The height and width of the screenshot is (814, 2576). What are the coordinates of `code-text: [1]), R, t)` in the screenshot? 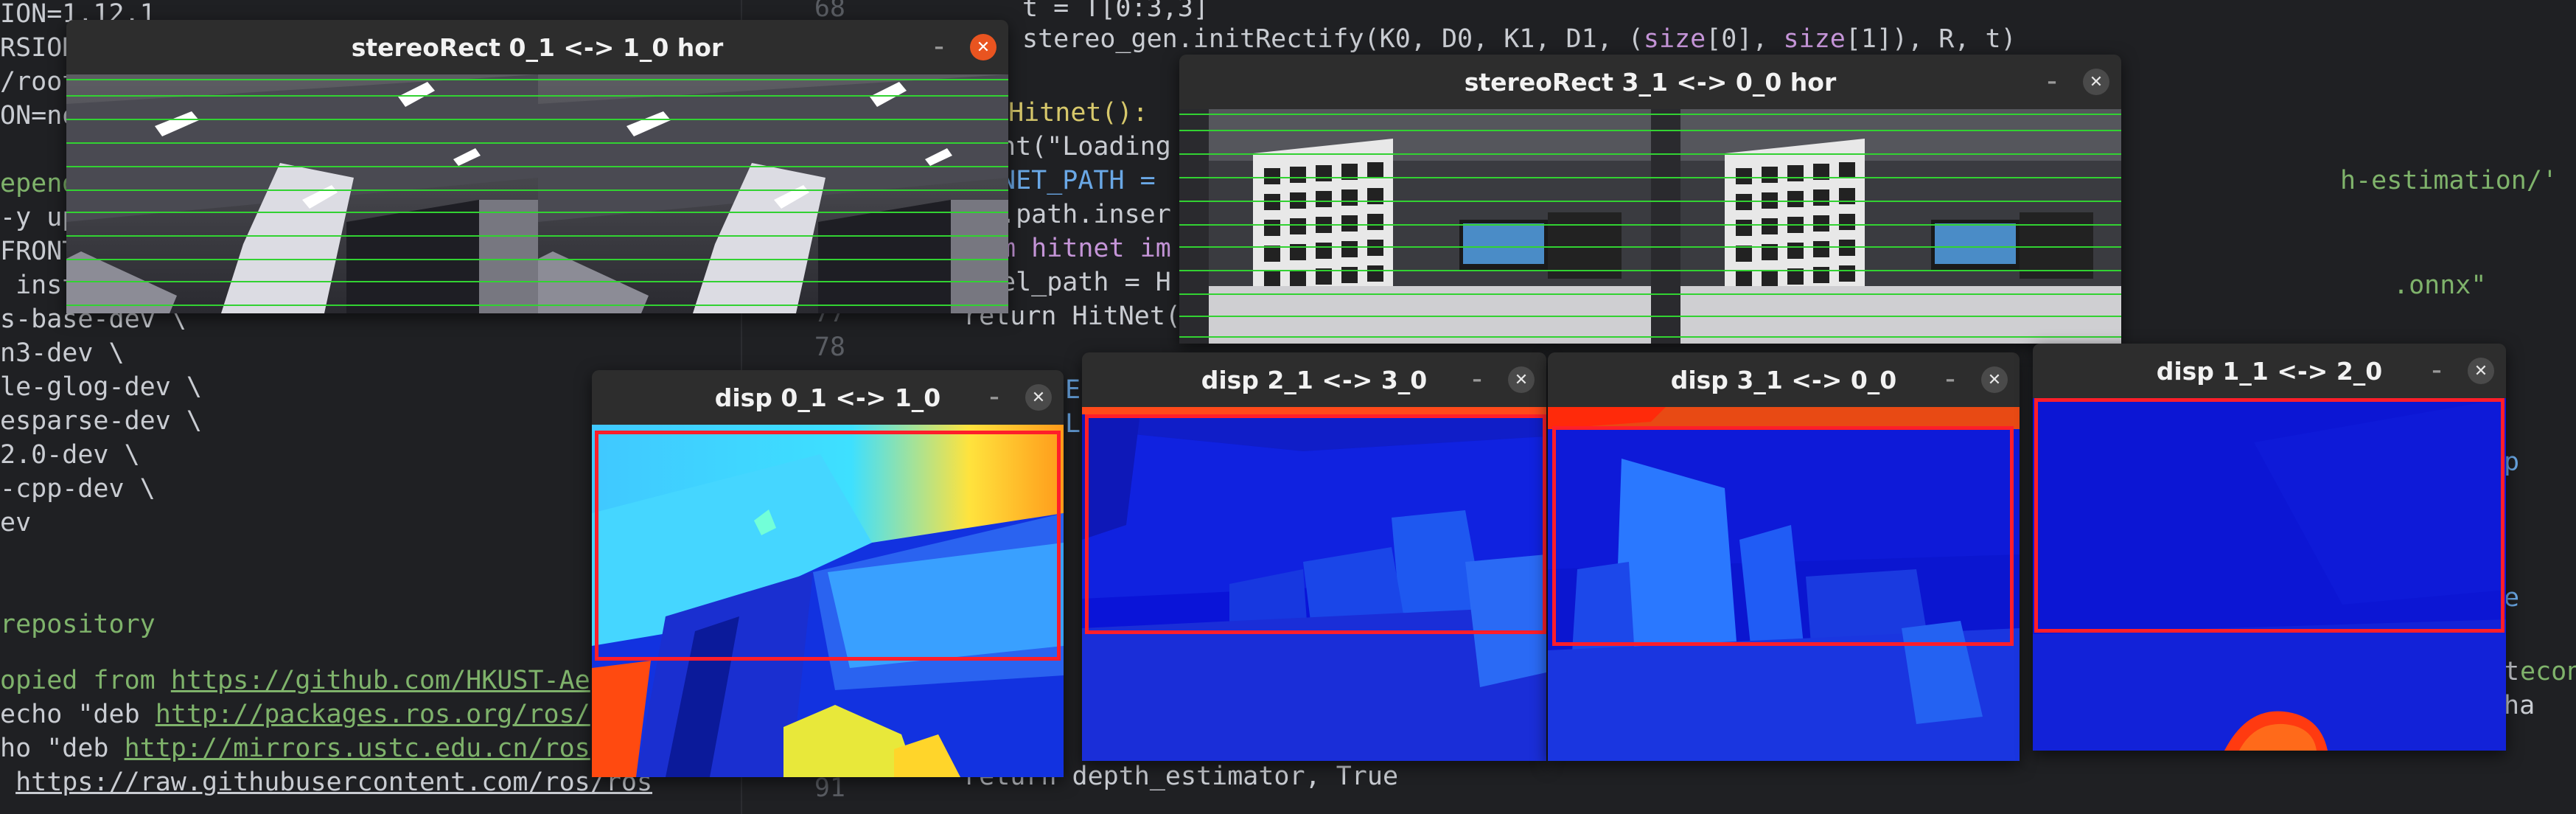 It's located at (1931, 39).